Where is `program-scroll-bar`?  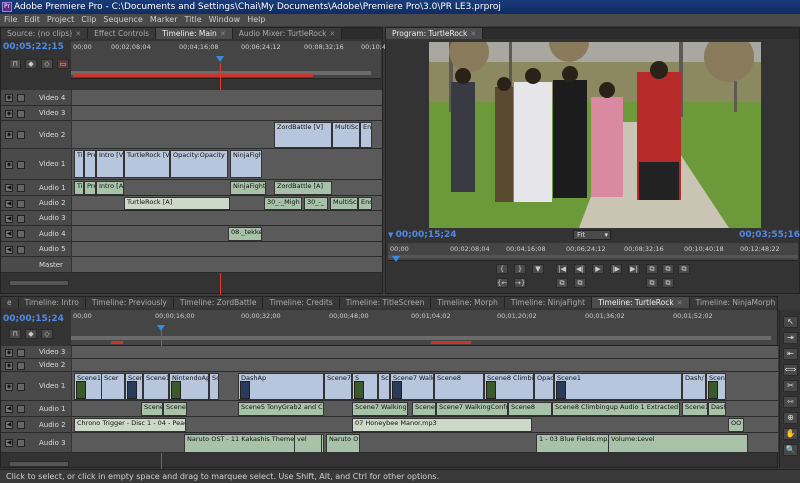 program-scroll-bar is located at coordinates (593, 256).